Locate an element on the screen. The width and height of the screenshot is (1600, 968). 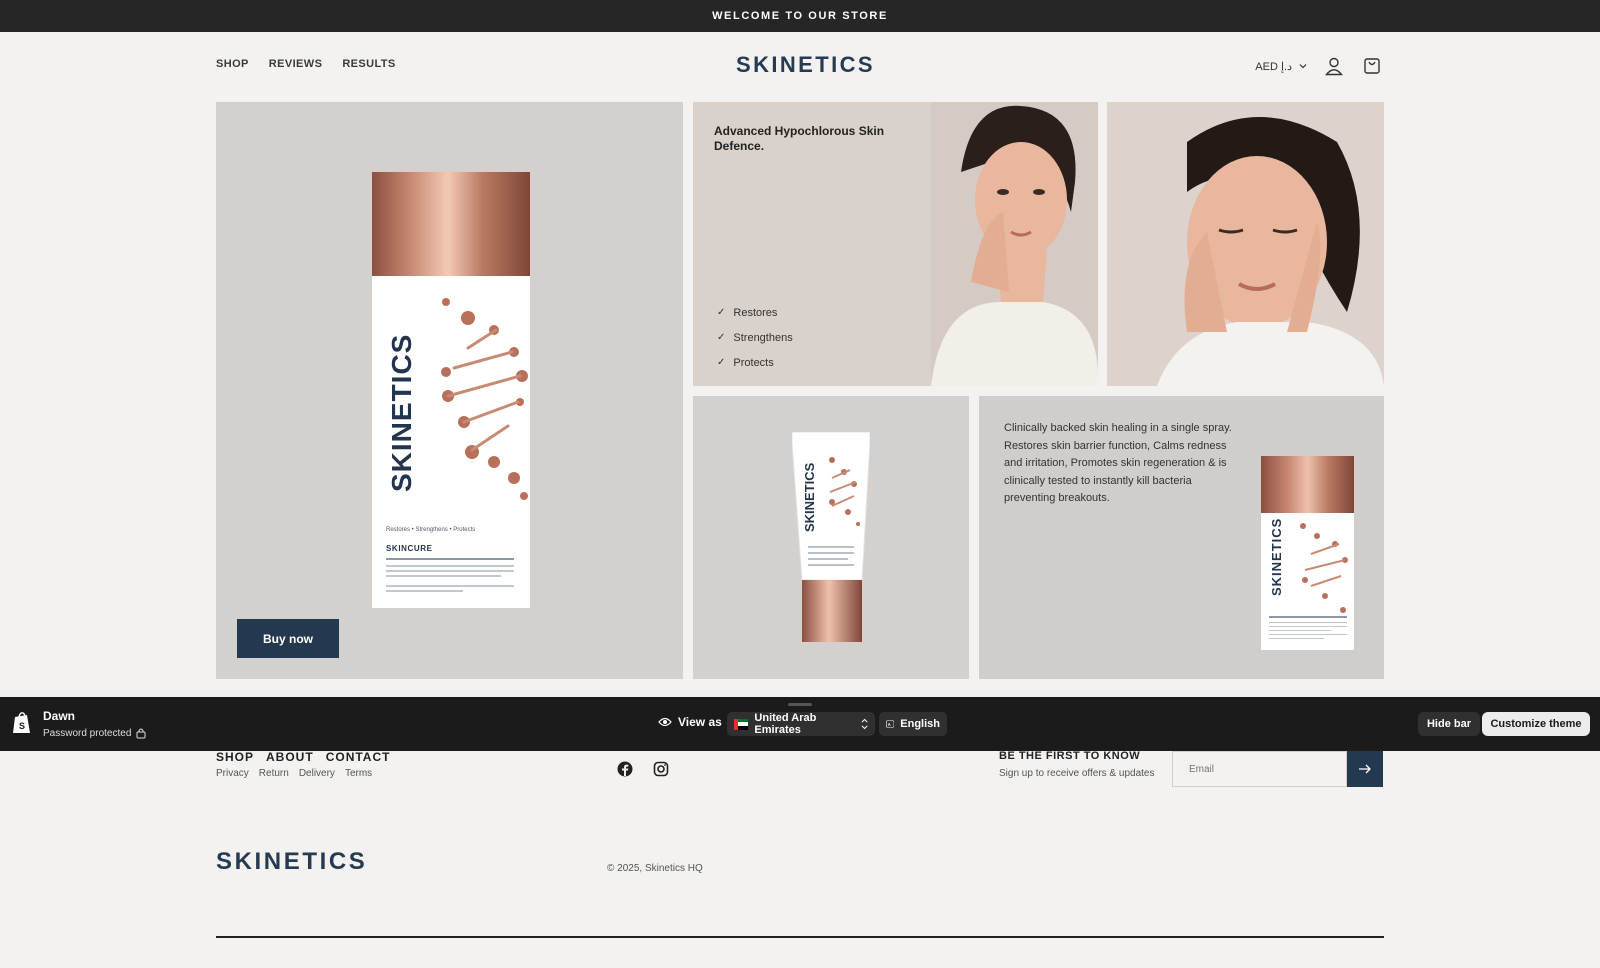
model-closeup-panel is located at coordinates (1245, 244).